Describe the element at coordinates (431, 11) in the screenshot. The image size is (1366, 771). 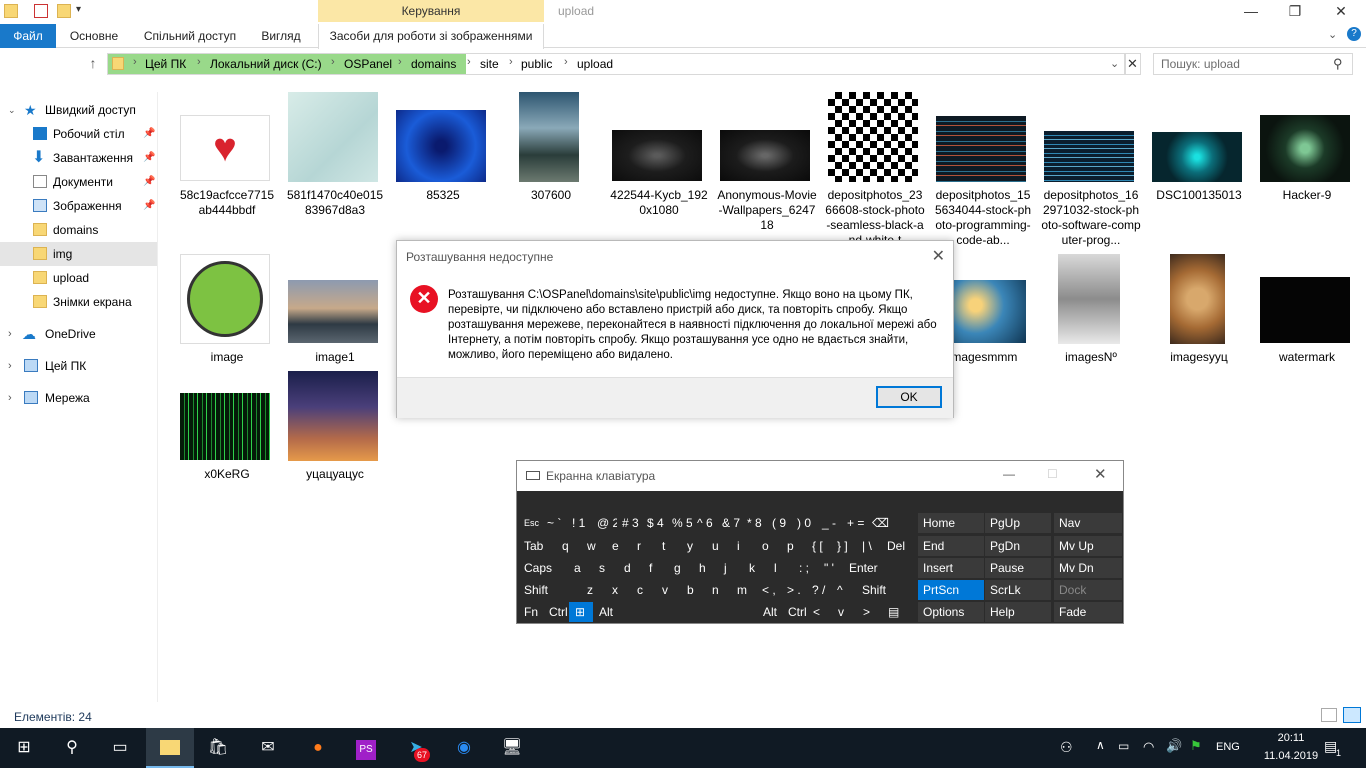
I see `manage-context-tab: Керування` at that location.